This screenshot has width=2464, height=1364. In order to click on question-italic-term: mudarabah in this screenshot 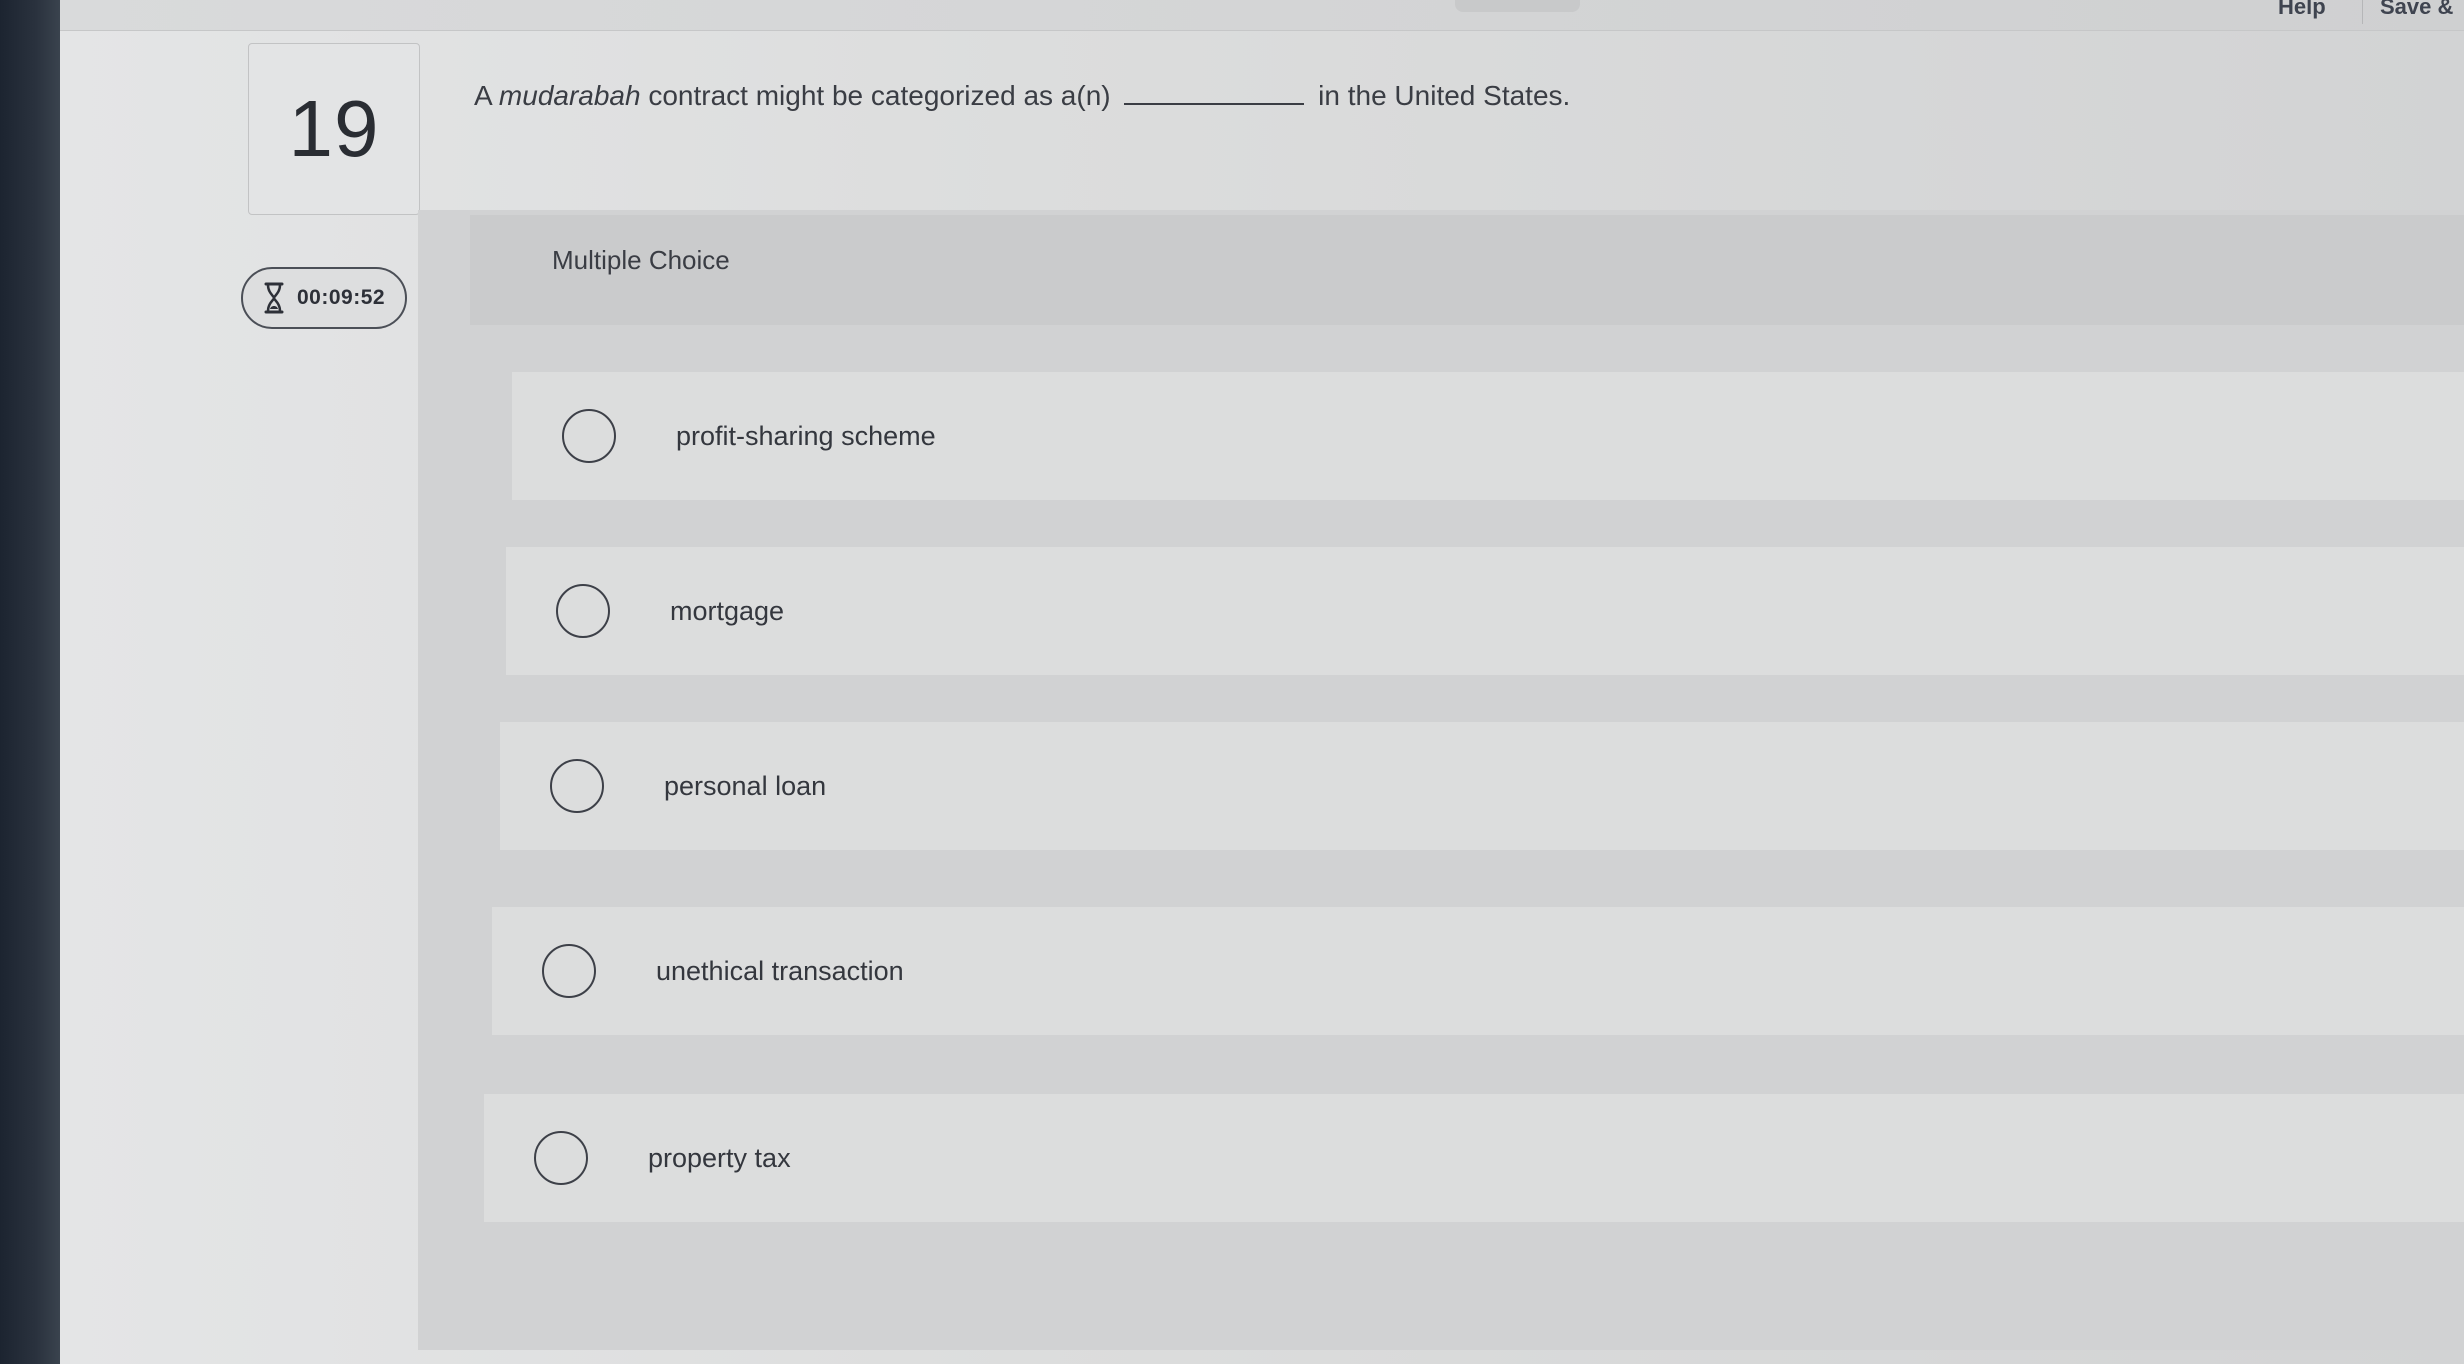, I will do `click(569, 95)`.